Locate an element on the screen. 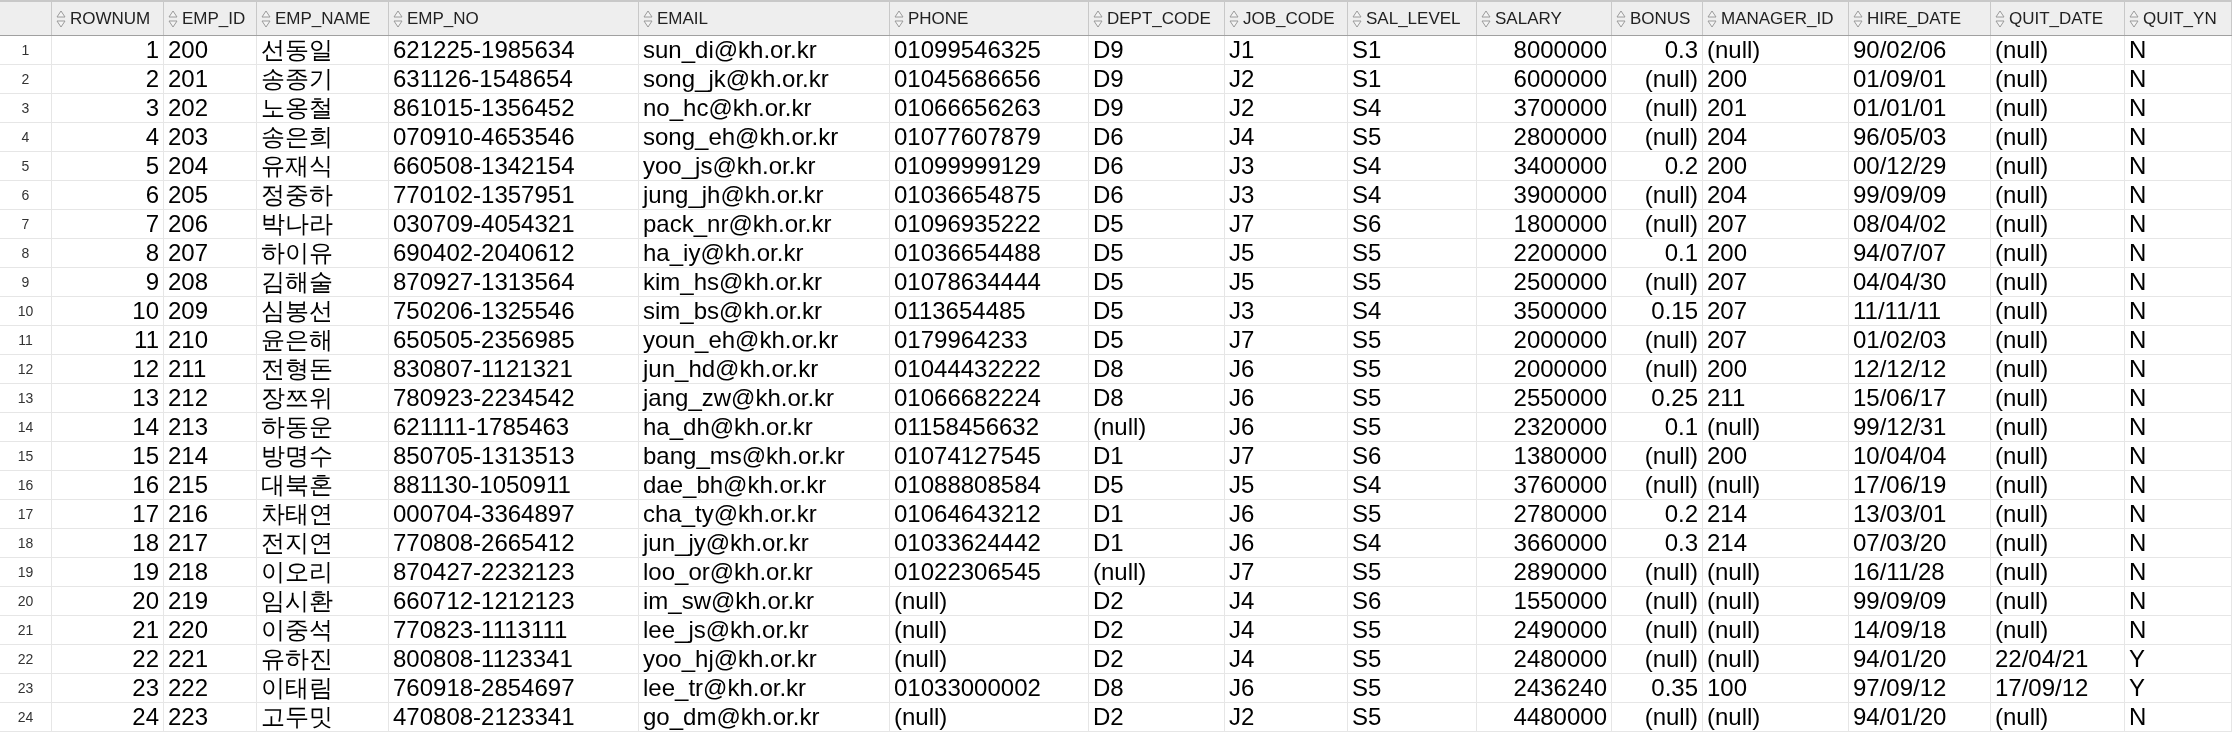 The width and height of the screenshot is (2232, 741). table-cell: 210 is located at coordinates (210, 340).